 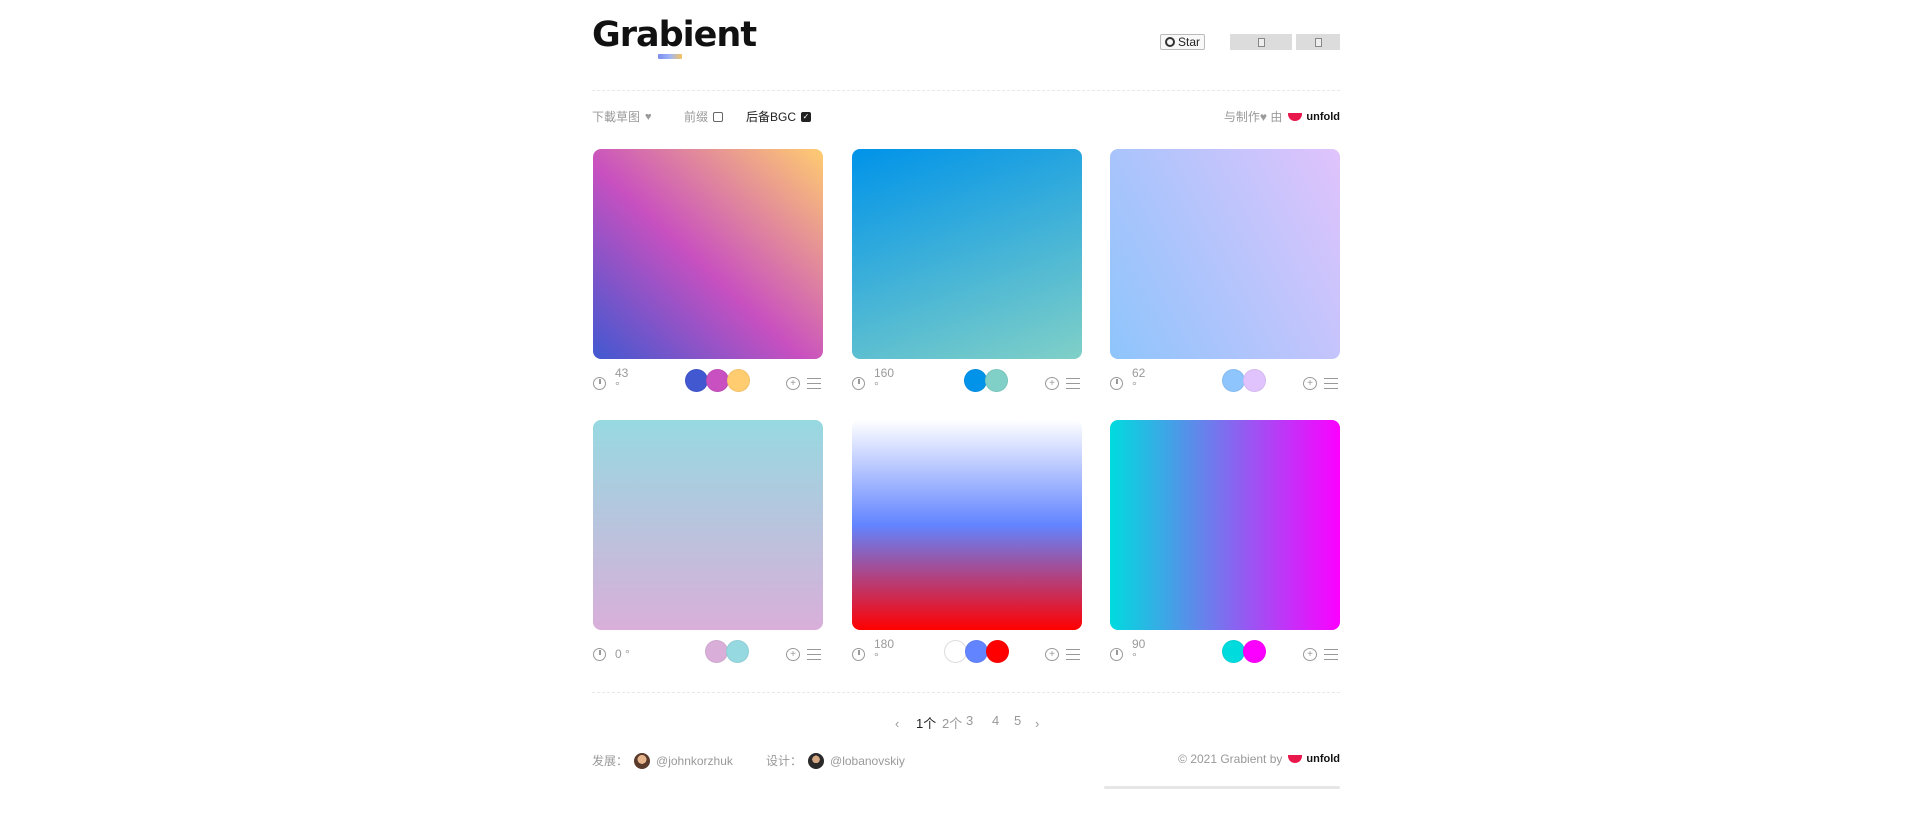 What do you see at coordinates (718, 116) in the screenshot?
I see `prefix-checkbox` at bounding box center [718, 116].